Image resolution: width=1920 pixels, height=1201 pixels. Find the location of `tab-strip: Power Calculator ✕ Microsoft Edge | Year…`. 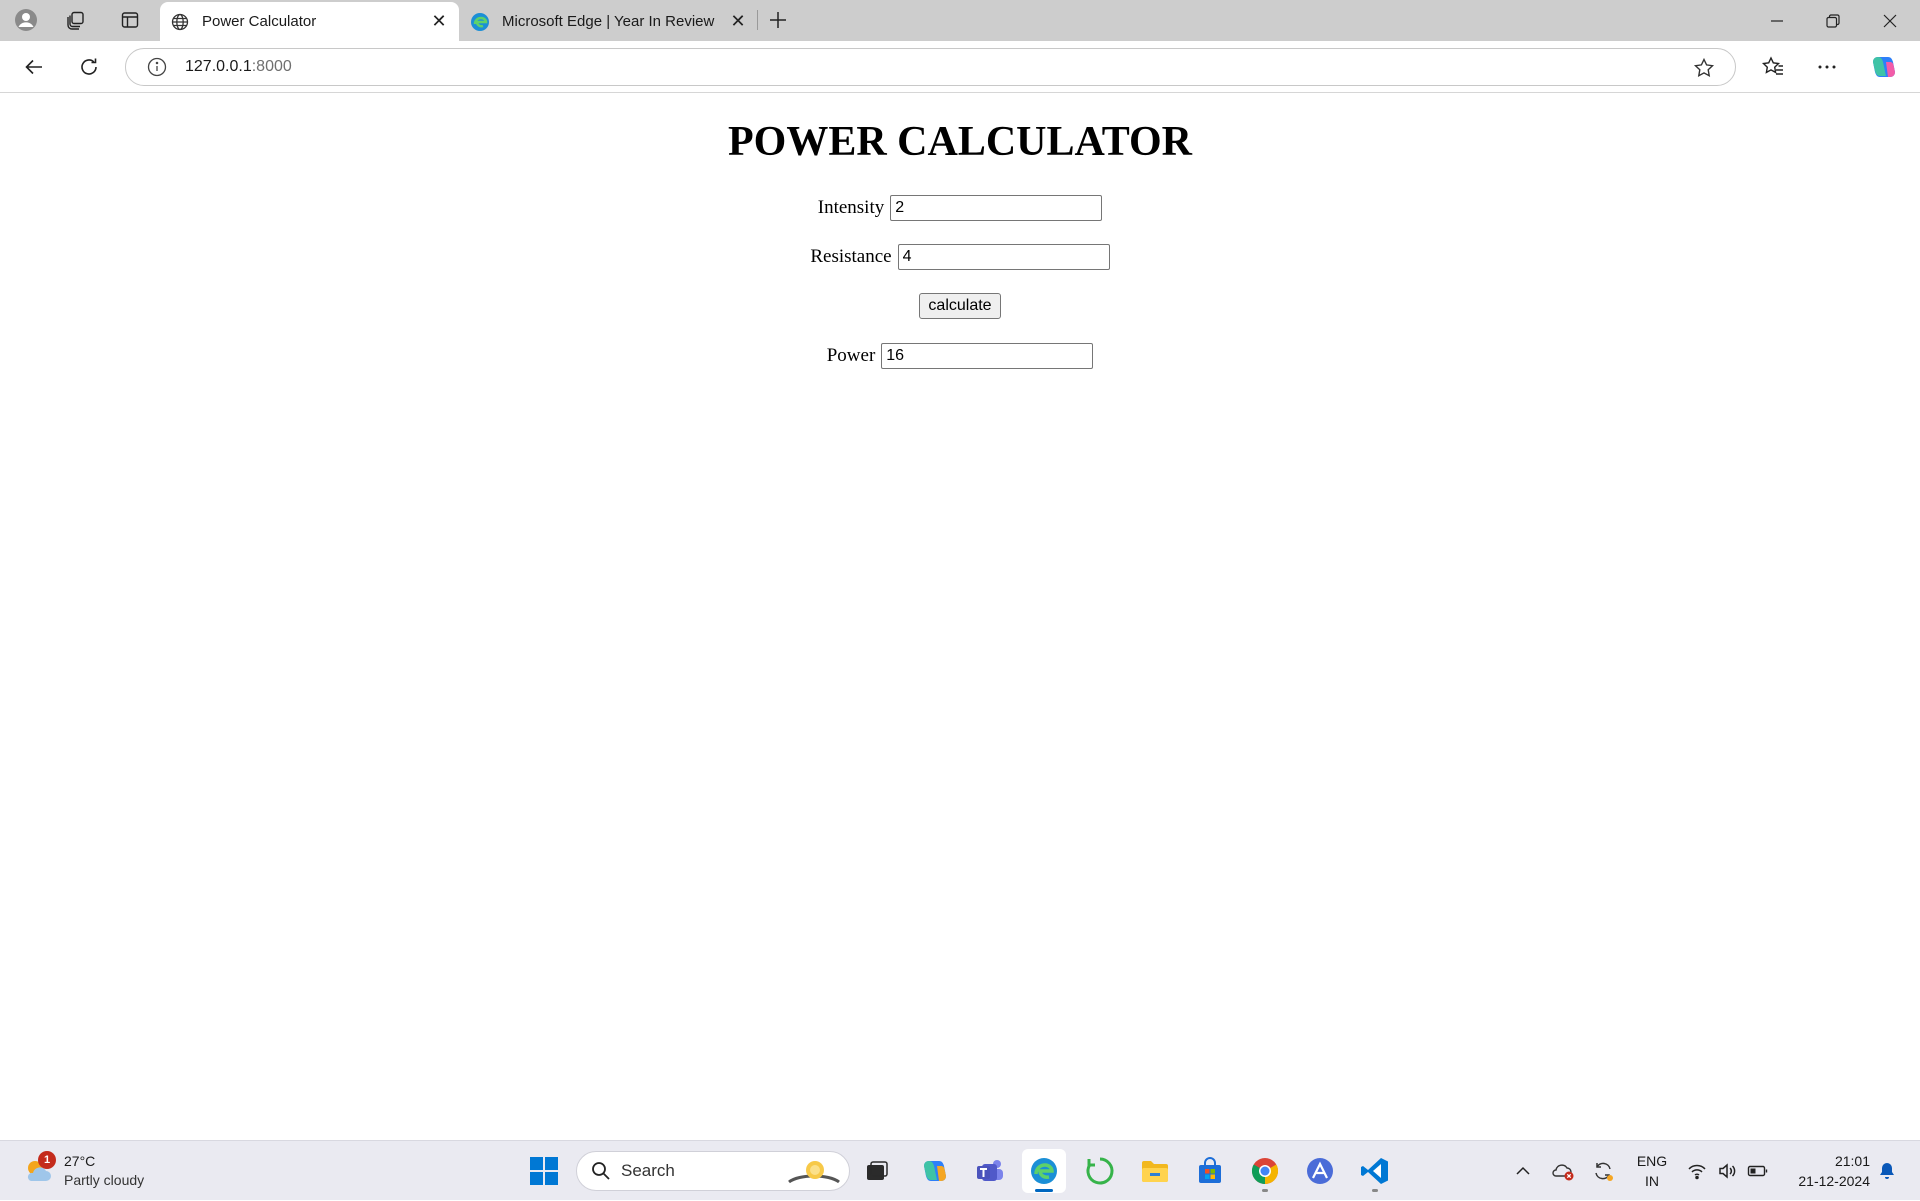

tab-strip: Power Calculator ✕ Microsoft Edge | Year… is located at coordinates (960, 20).